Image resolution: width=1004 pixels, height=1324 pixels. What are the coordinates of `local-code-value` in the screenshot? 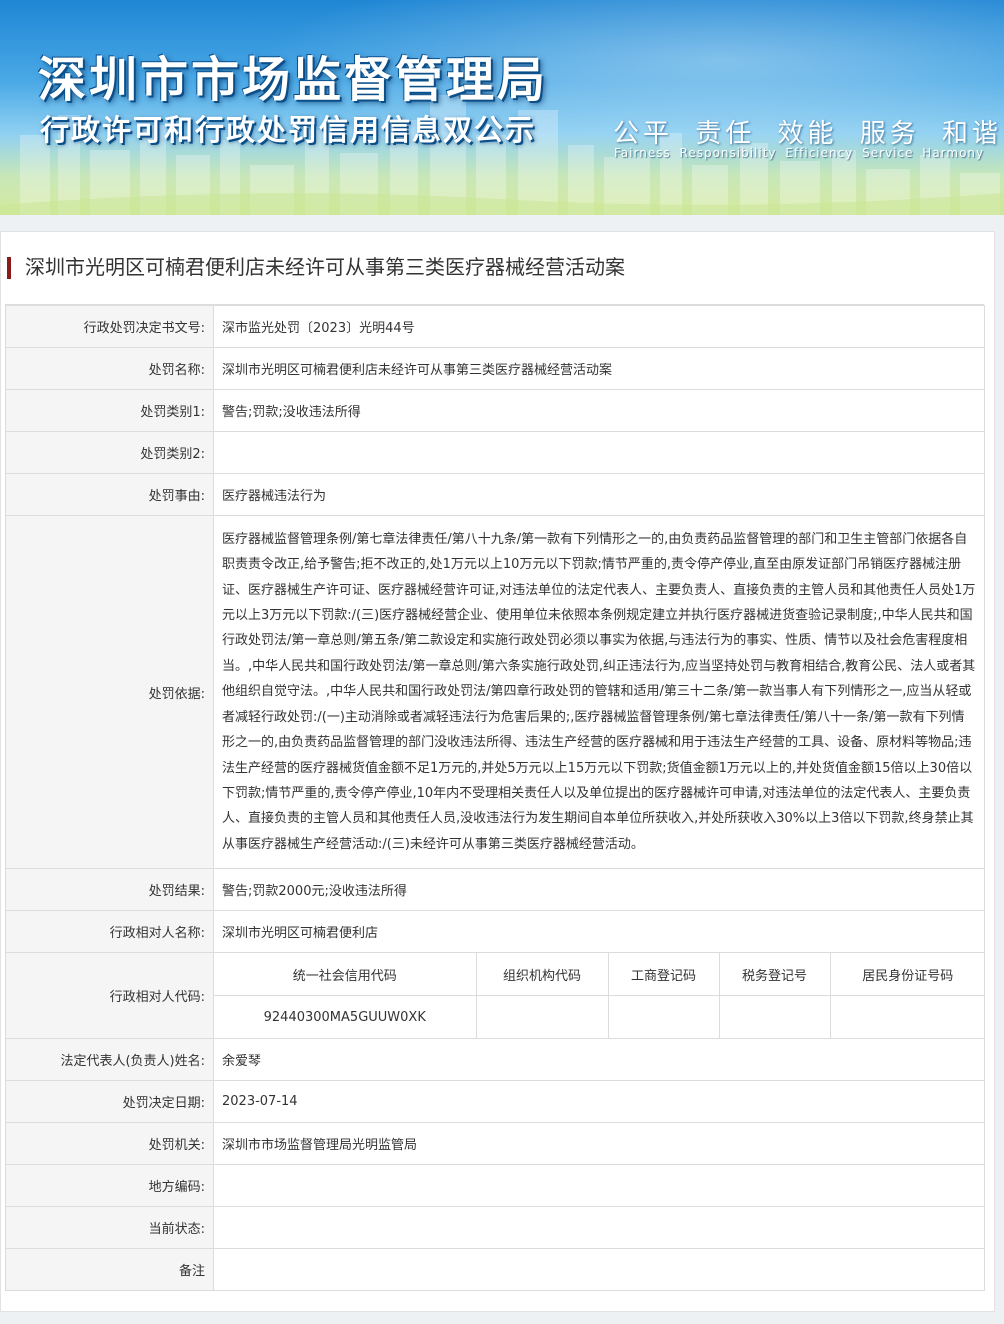 It's located at (599, 1185).